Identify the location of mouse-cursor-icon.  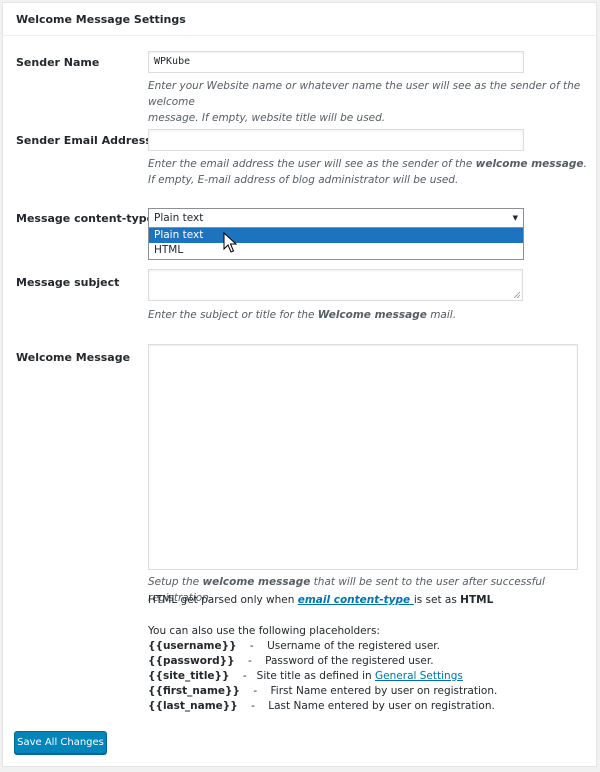
(230, 242).